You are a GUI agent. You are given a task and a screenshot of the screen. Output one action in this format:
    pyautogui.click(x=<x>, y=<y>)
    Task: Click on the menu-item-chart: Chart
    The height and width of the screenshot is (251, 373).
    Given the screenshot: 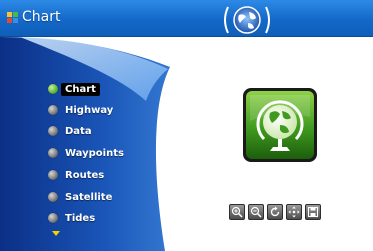 What is the action you would take?
    pyautogui.click(x=74, y=89)
    